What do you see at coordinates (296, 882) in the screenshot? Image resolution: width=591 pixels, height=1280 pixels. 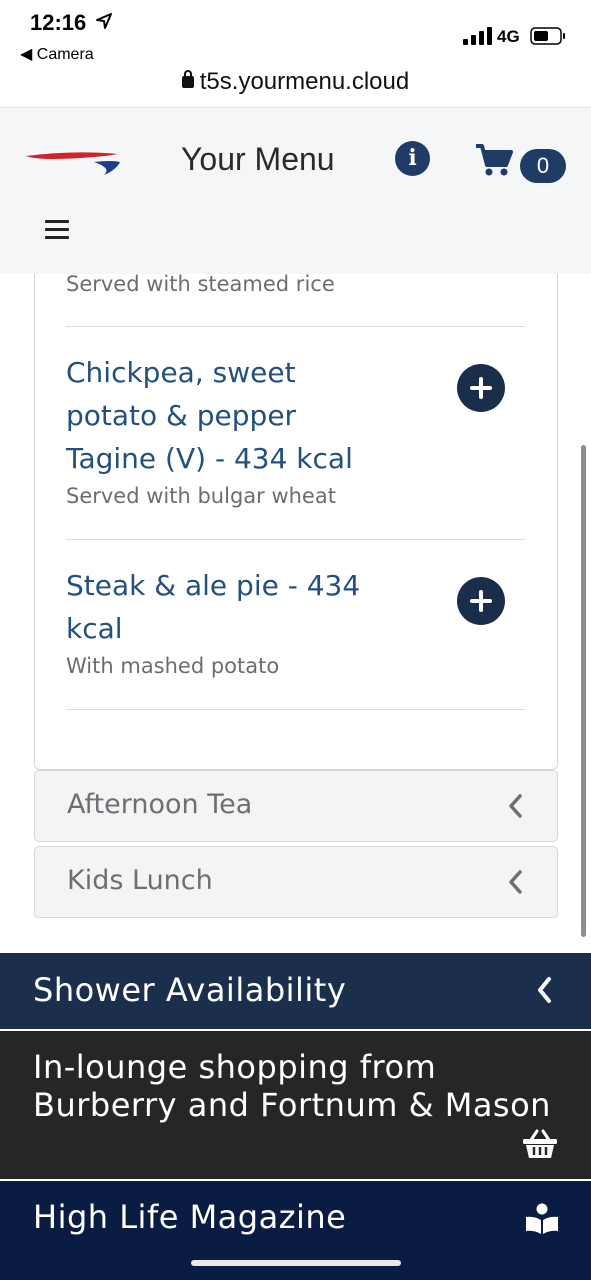 I see `accordion-kids-lunch: Kids Lunch` at bounding box center [296, 882].